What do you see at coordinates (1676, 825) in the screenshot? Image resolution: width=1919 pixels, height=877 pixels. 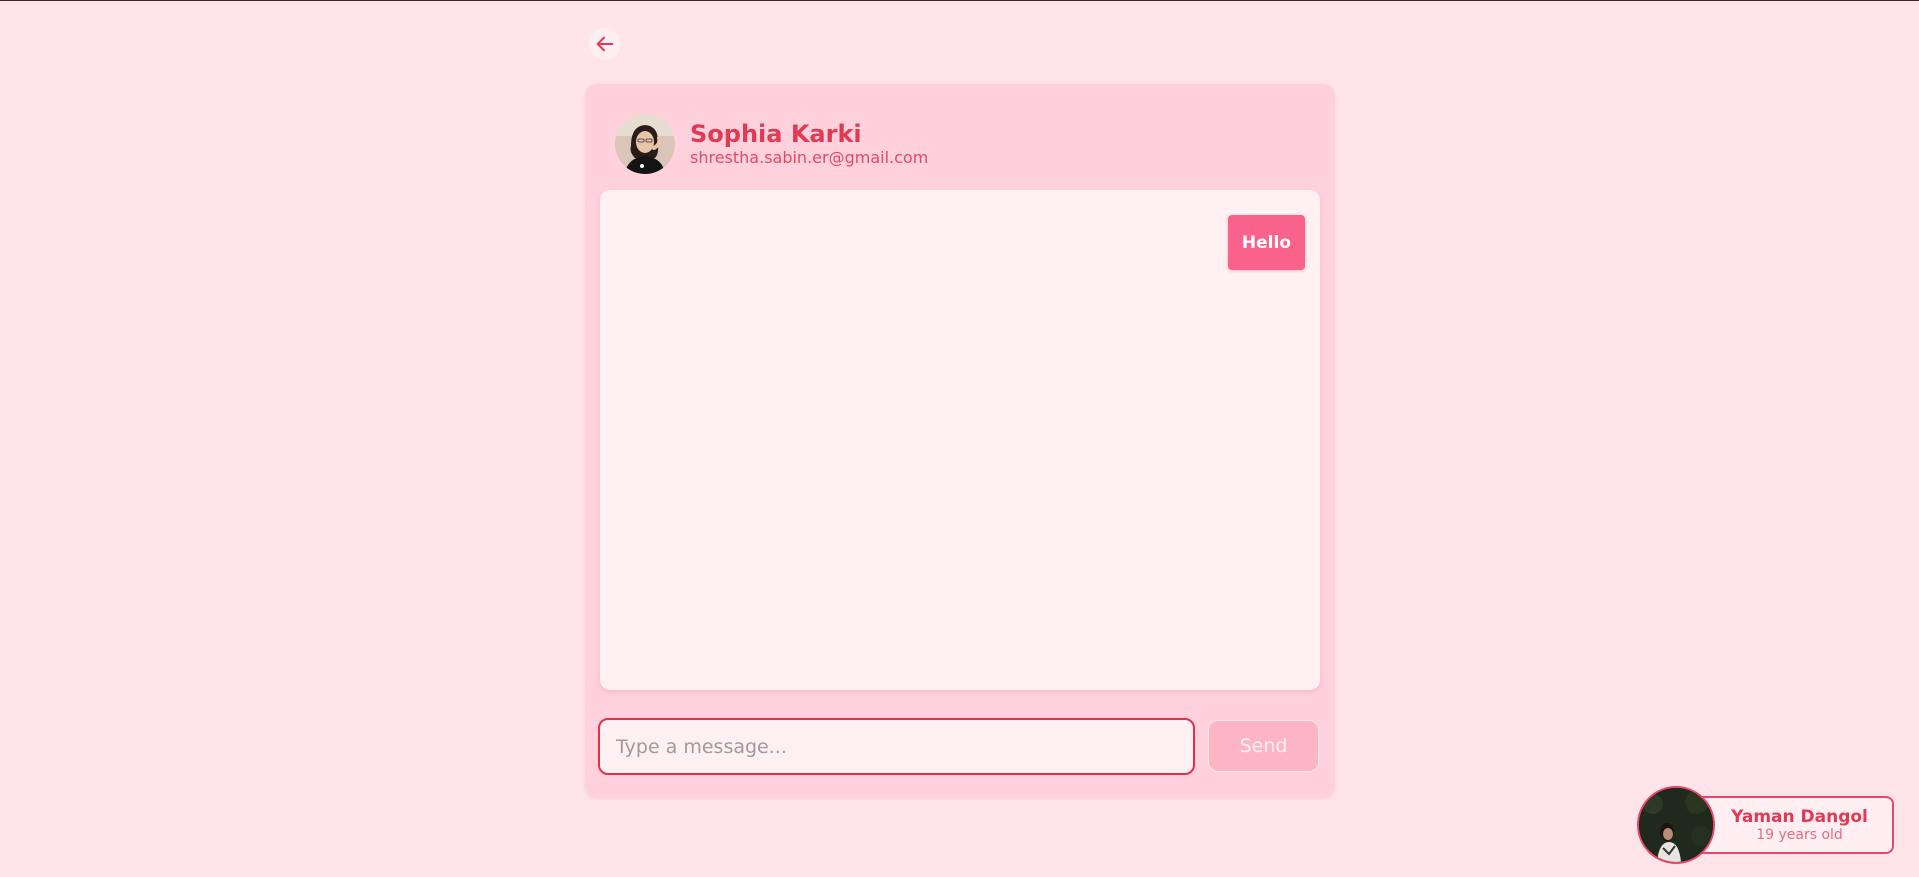 I see `user-avatar` at bounding box center [1676, 825].